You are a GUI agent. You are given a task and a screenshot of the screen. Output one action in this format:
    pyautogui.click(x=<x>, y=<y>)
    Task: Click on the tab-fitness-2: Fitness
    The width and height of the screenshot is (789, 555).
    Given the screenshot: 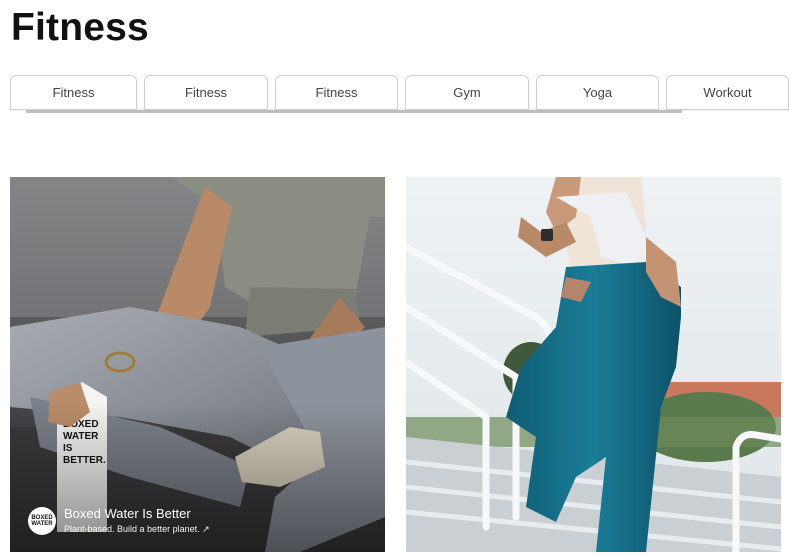 What is the action you would take?
    pyautogui.click(x=206, y=92)
    